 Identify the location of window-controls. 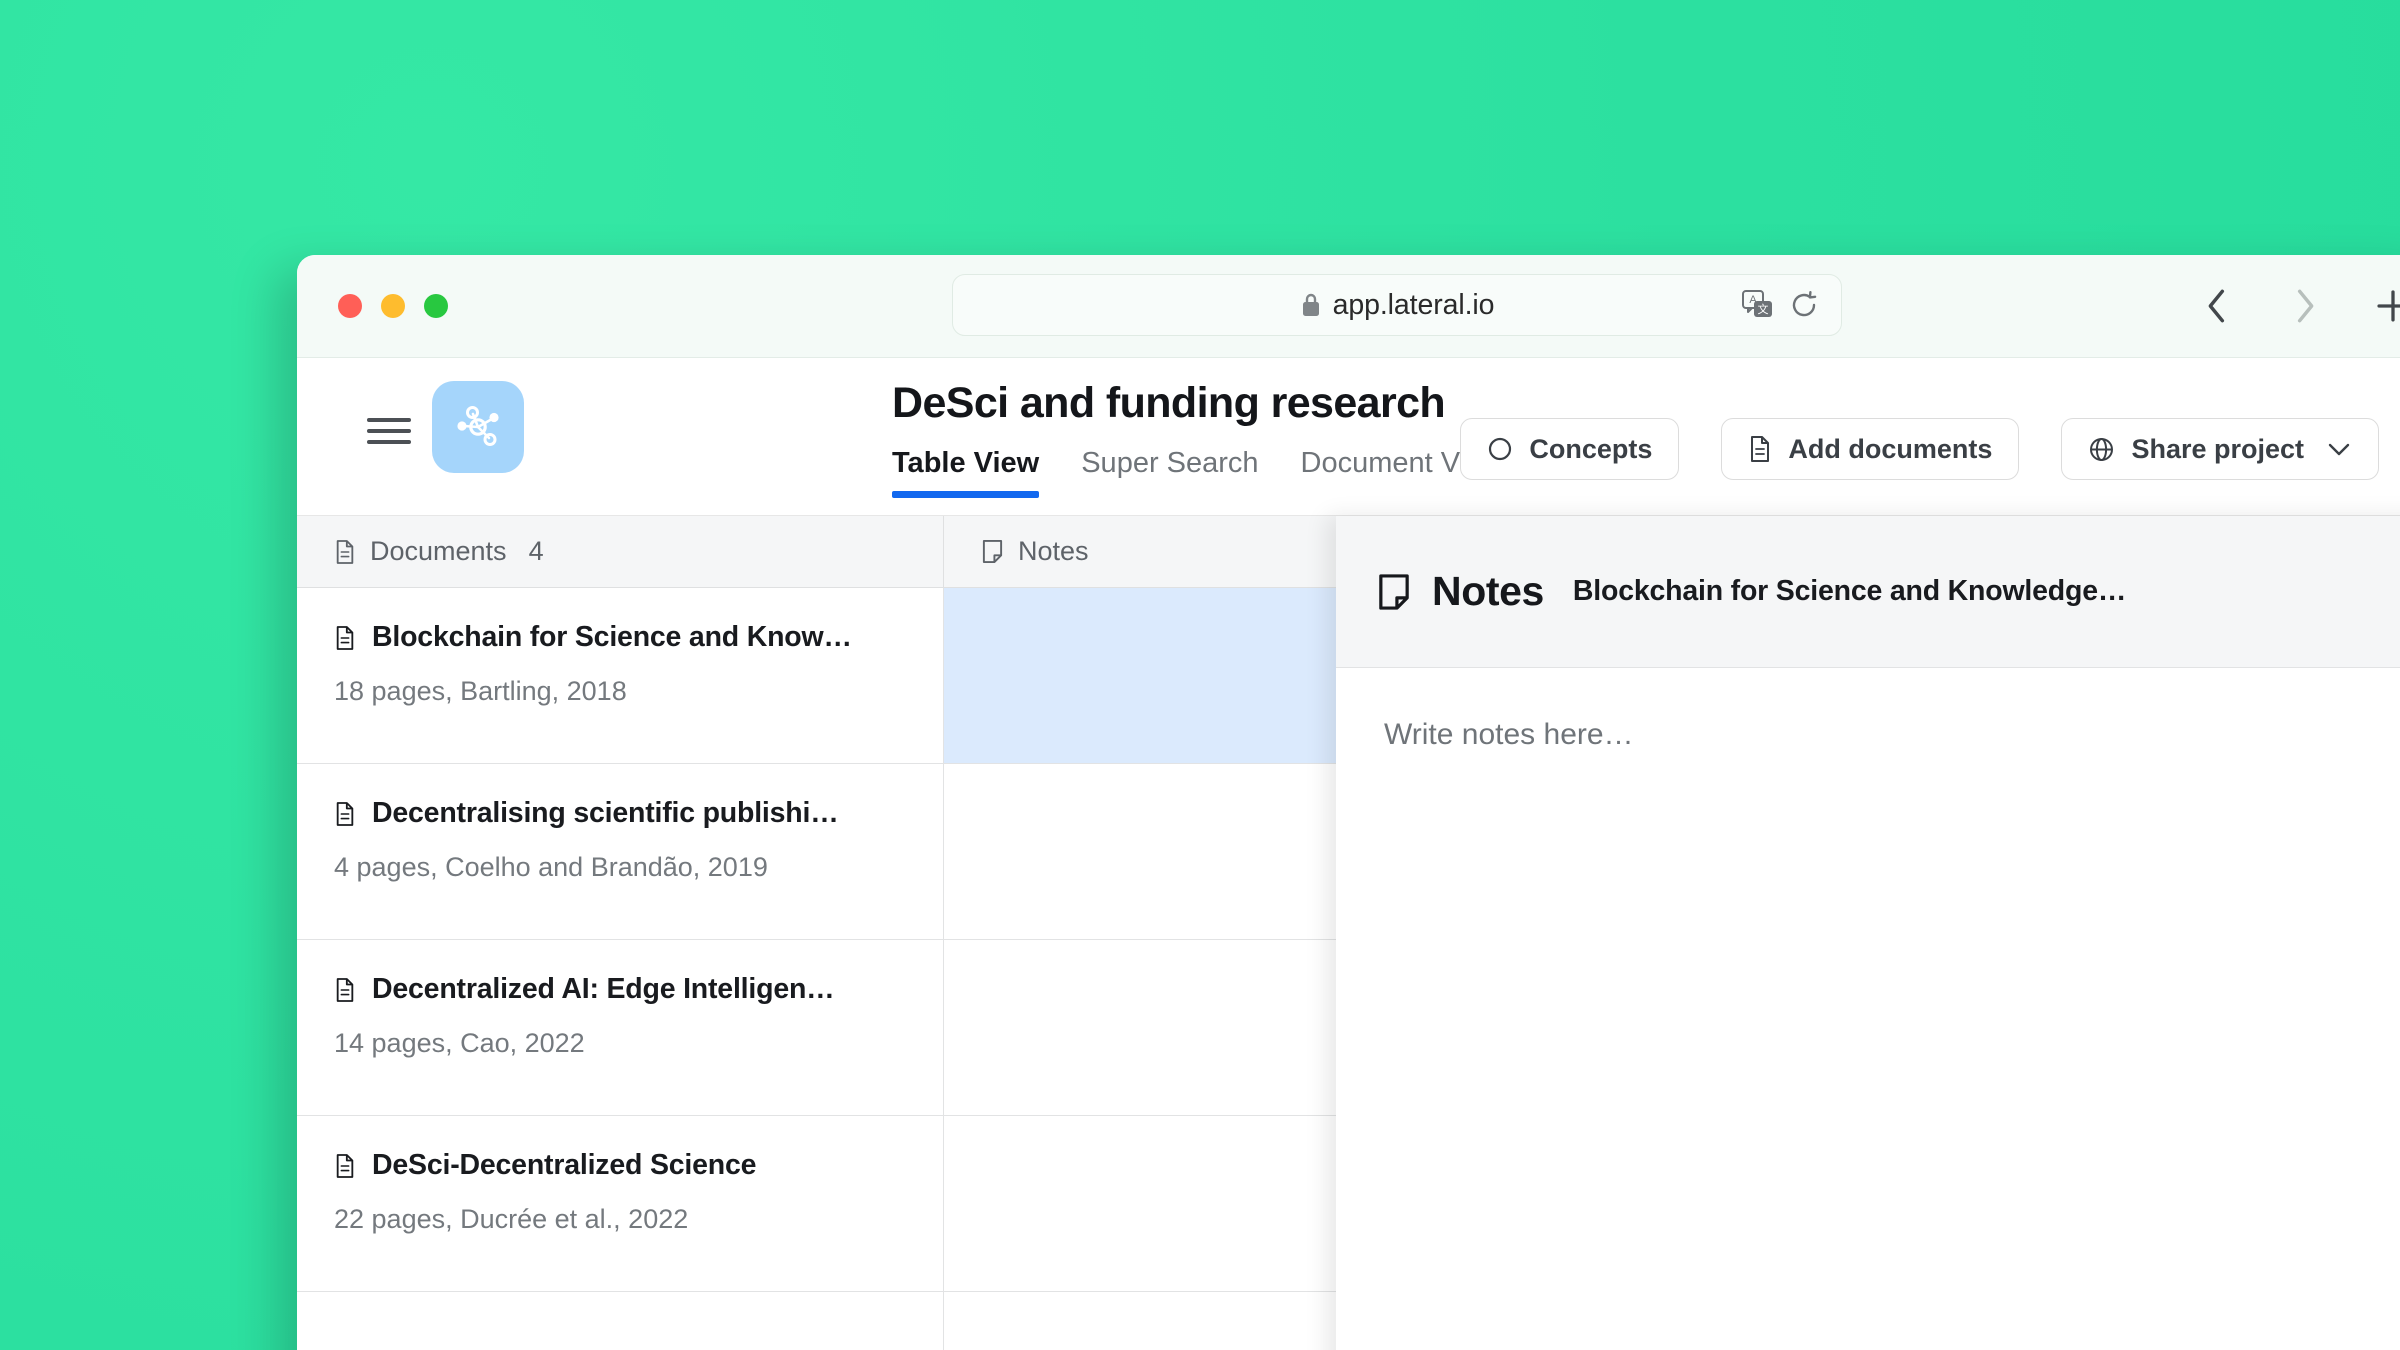
(393, 306).